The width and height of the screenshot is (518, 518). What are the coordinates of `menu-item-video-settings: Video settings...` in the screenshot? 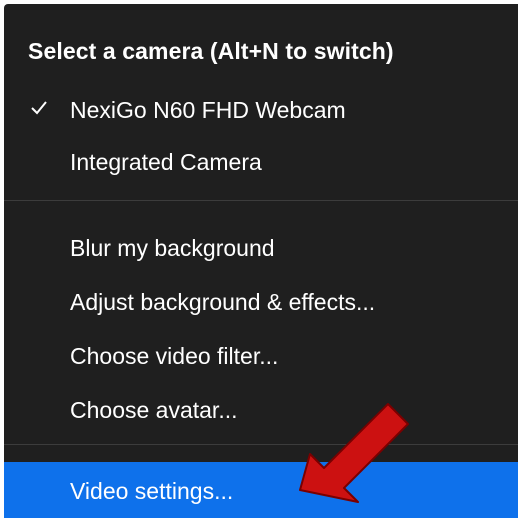 It's located at (261, 490).